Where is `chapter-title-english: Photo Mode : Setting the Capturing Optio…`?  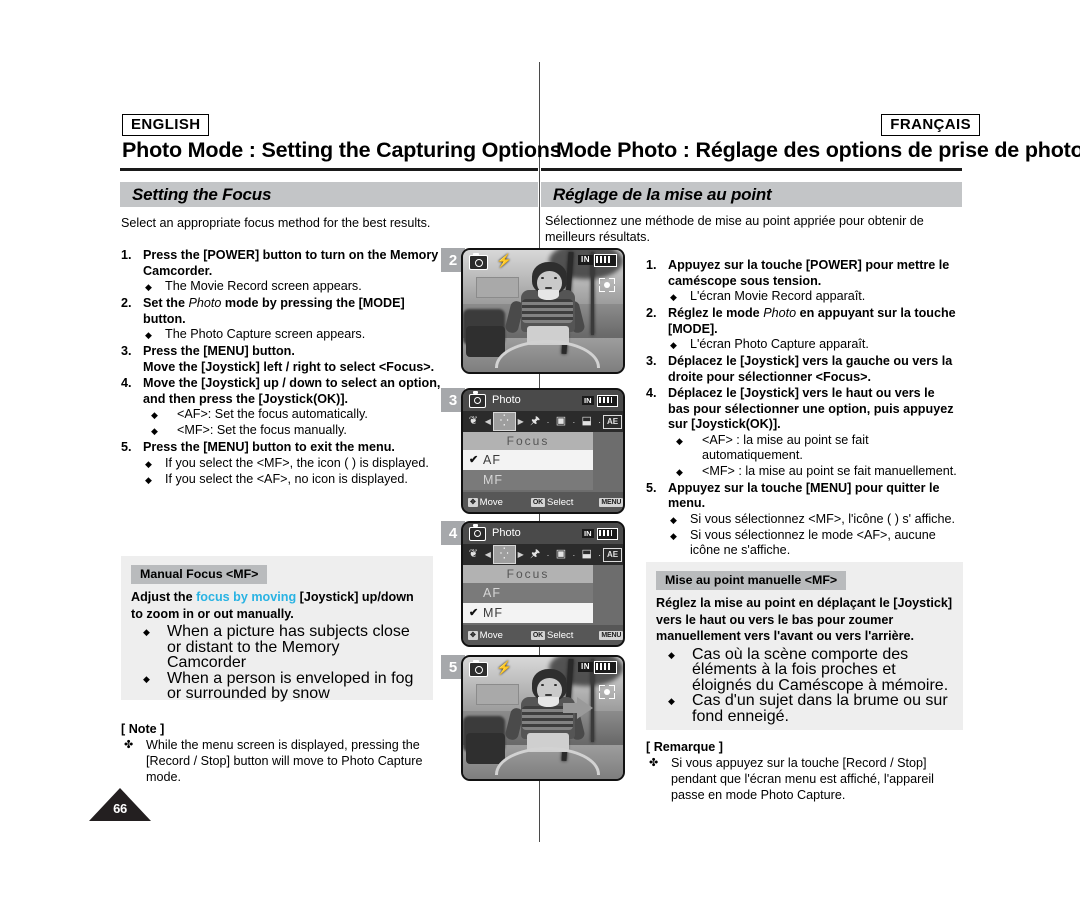
chapter-title-english: Photo Mode : Setting the Capturing Optio… is located at coordinates (342, 150).